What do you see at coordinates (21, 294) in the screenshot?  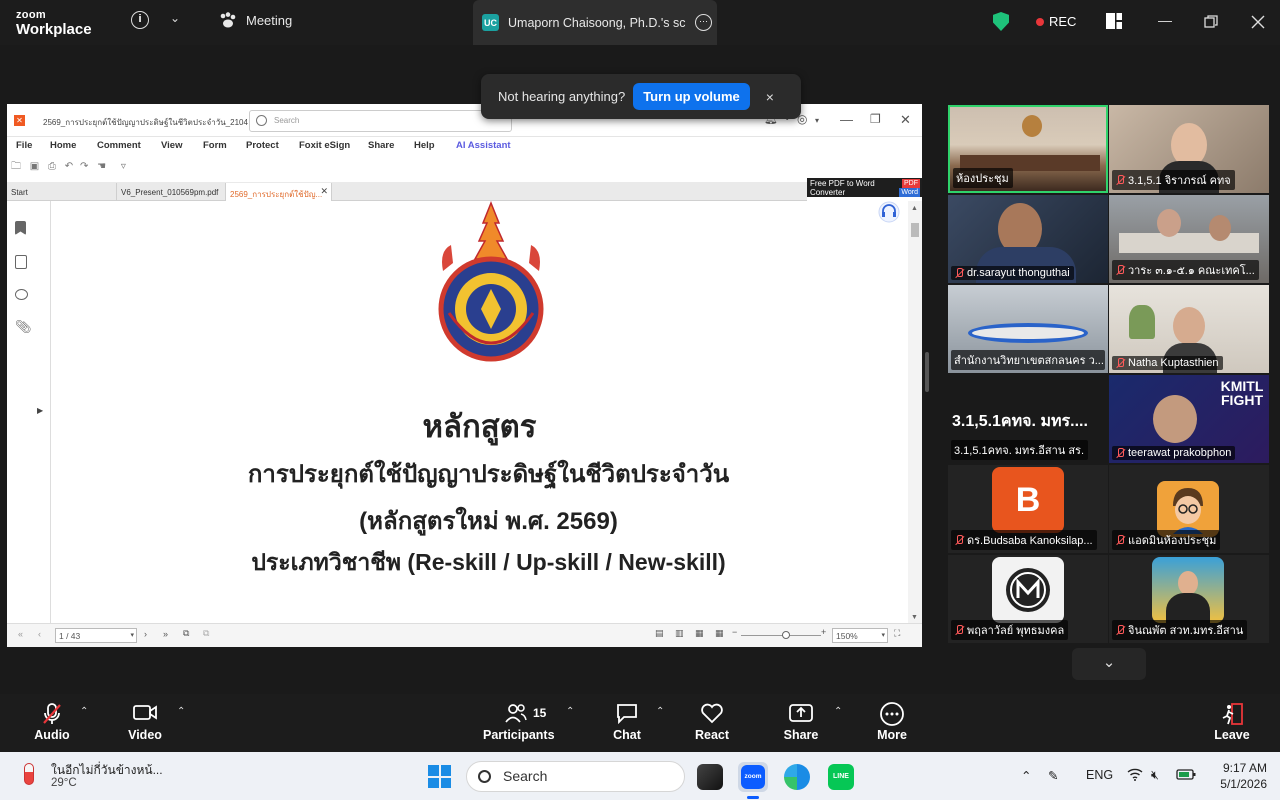 I see `comments-icon` at bounding box center [21, 294].